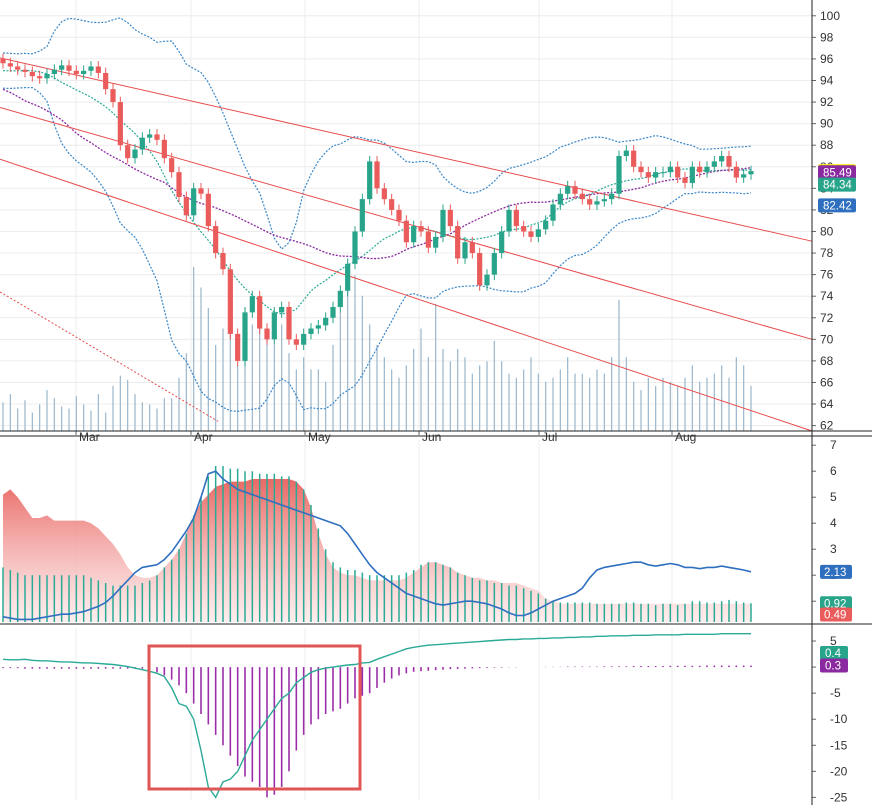 This screenshot has width=872, height=805. What do you see at coordinates (833, 445) in the screenshot?
I see `indicator-y-tick-label: 7` at bounding box center [833, 445].